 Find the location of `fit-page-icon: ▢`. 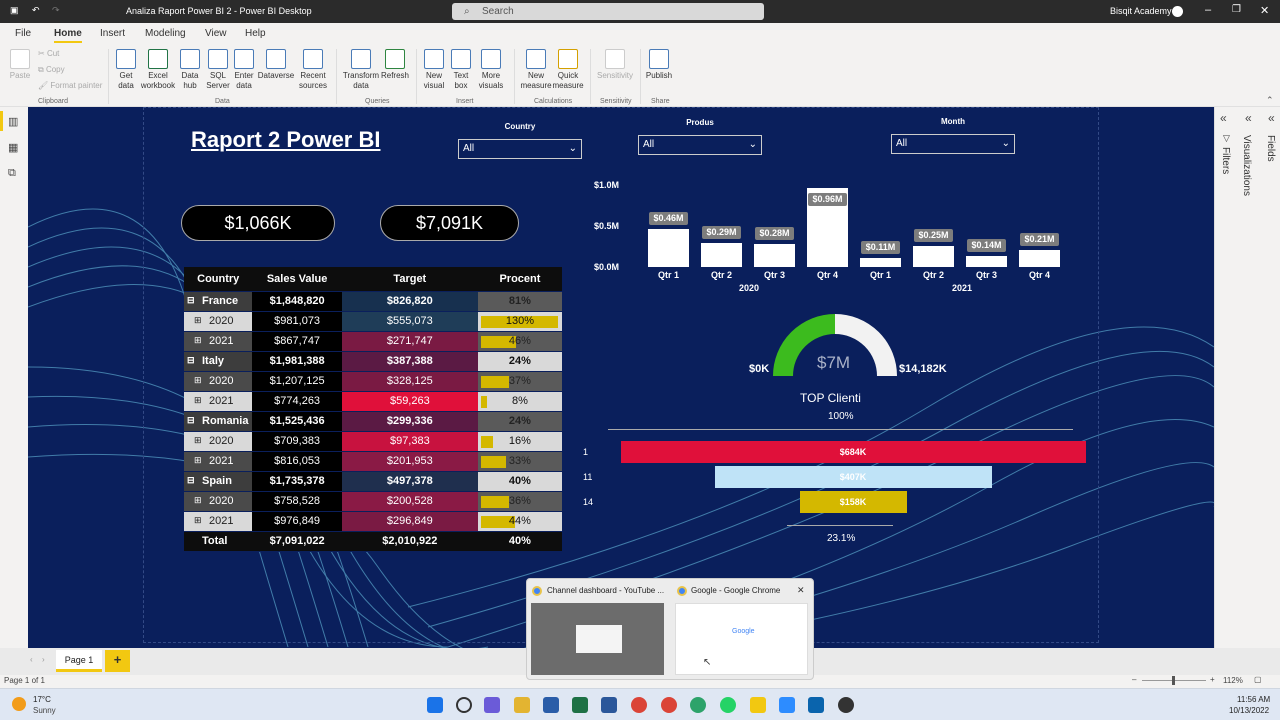

fit-page-icon: ▢ is located at coordinates (1258, 679).